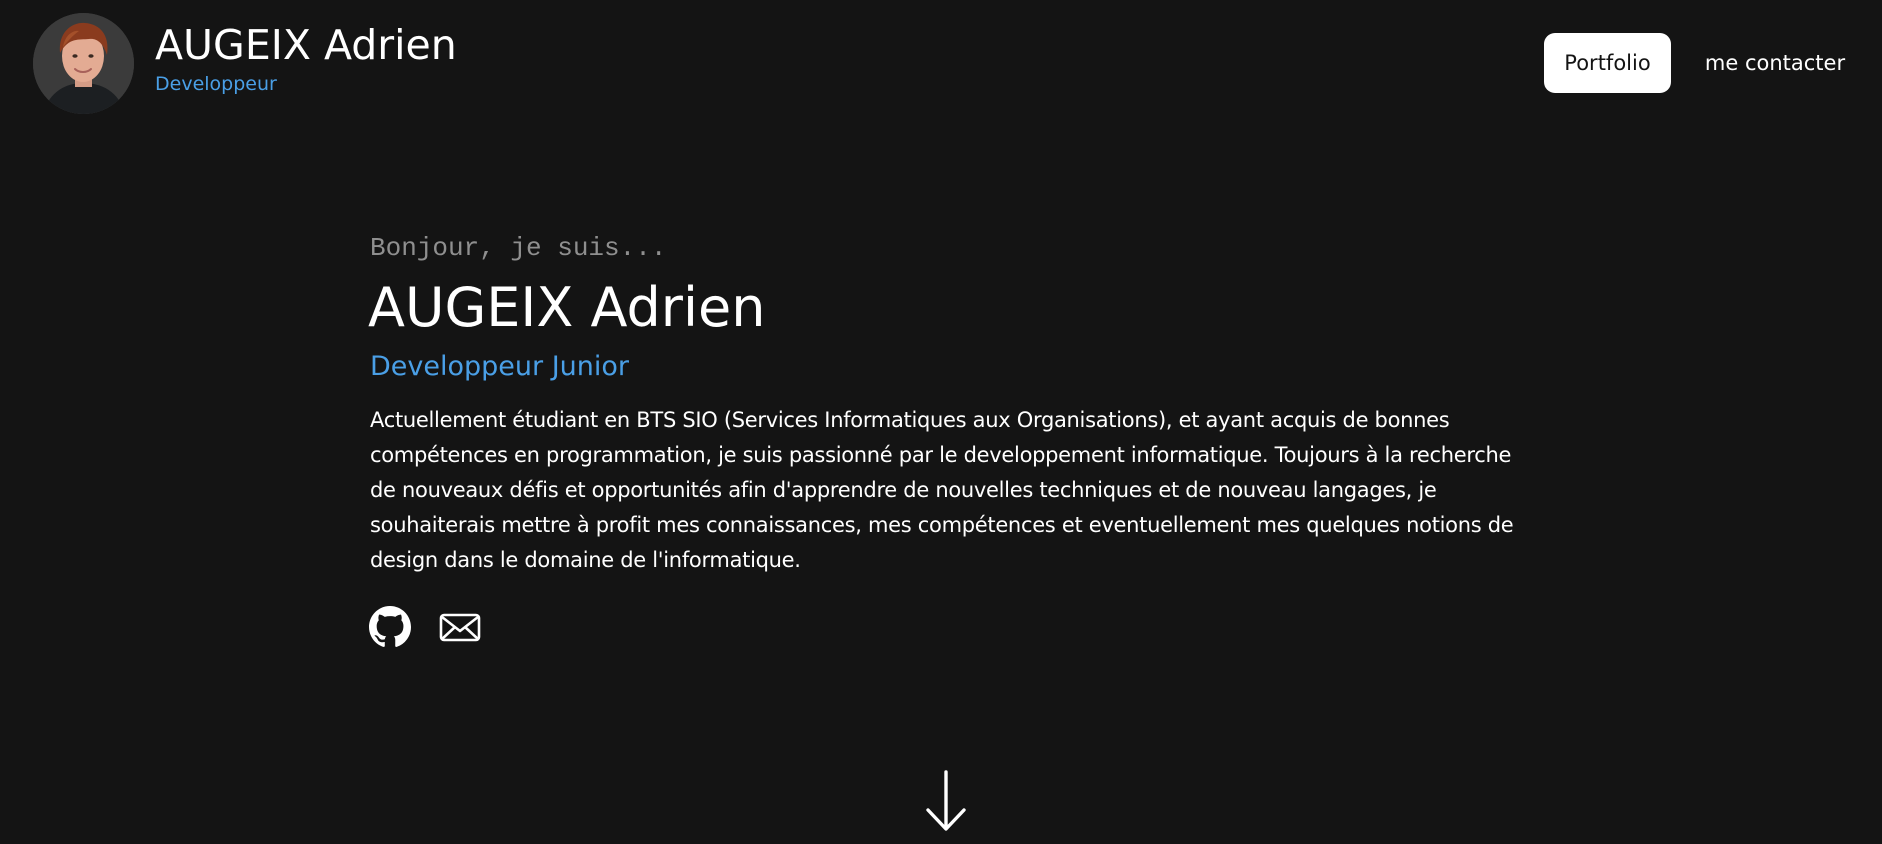  Describe the element at coordinates (567, 307) in the screenshot. I see `hero-name: AUGEIX Adrien` at that location.